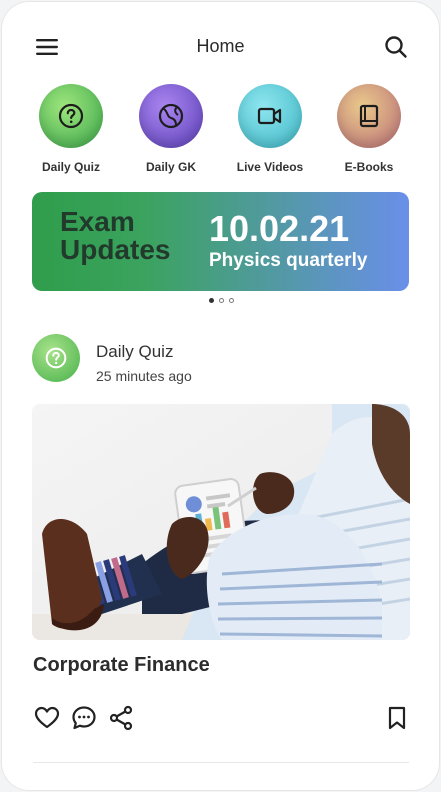 The height and width of the screenshot is (792, 441). Describe the element at coordinates (144, 376) in the screenshot. I see `post-timestamp: 25 minutes ago` at that location.